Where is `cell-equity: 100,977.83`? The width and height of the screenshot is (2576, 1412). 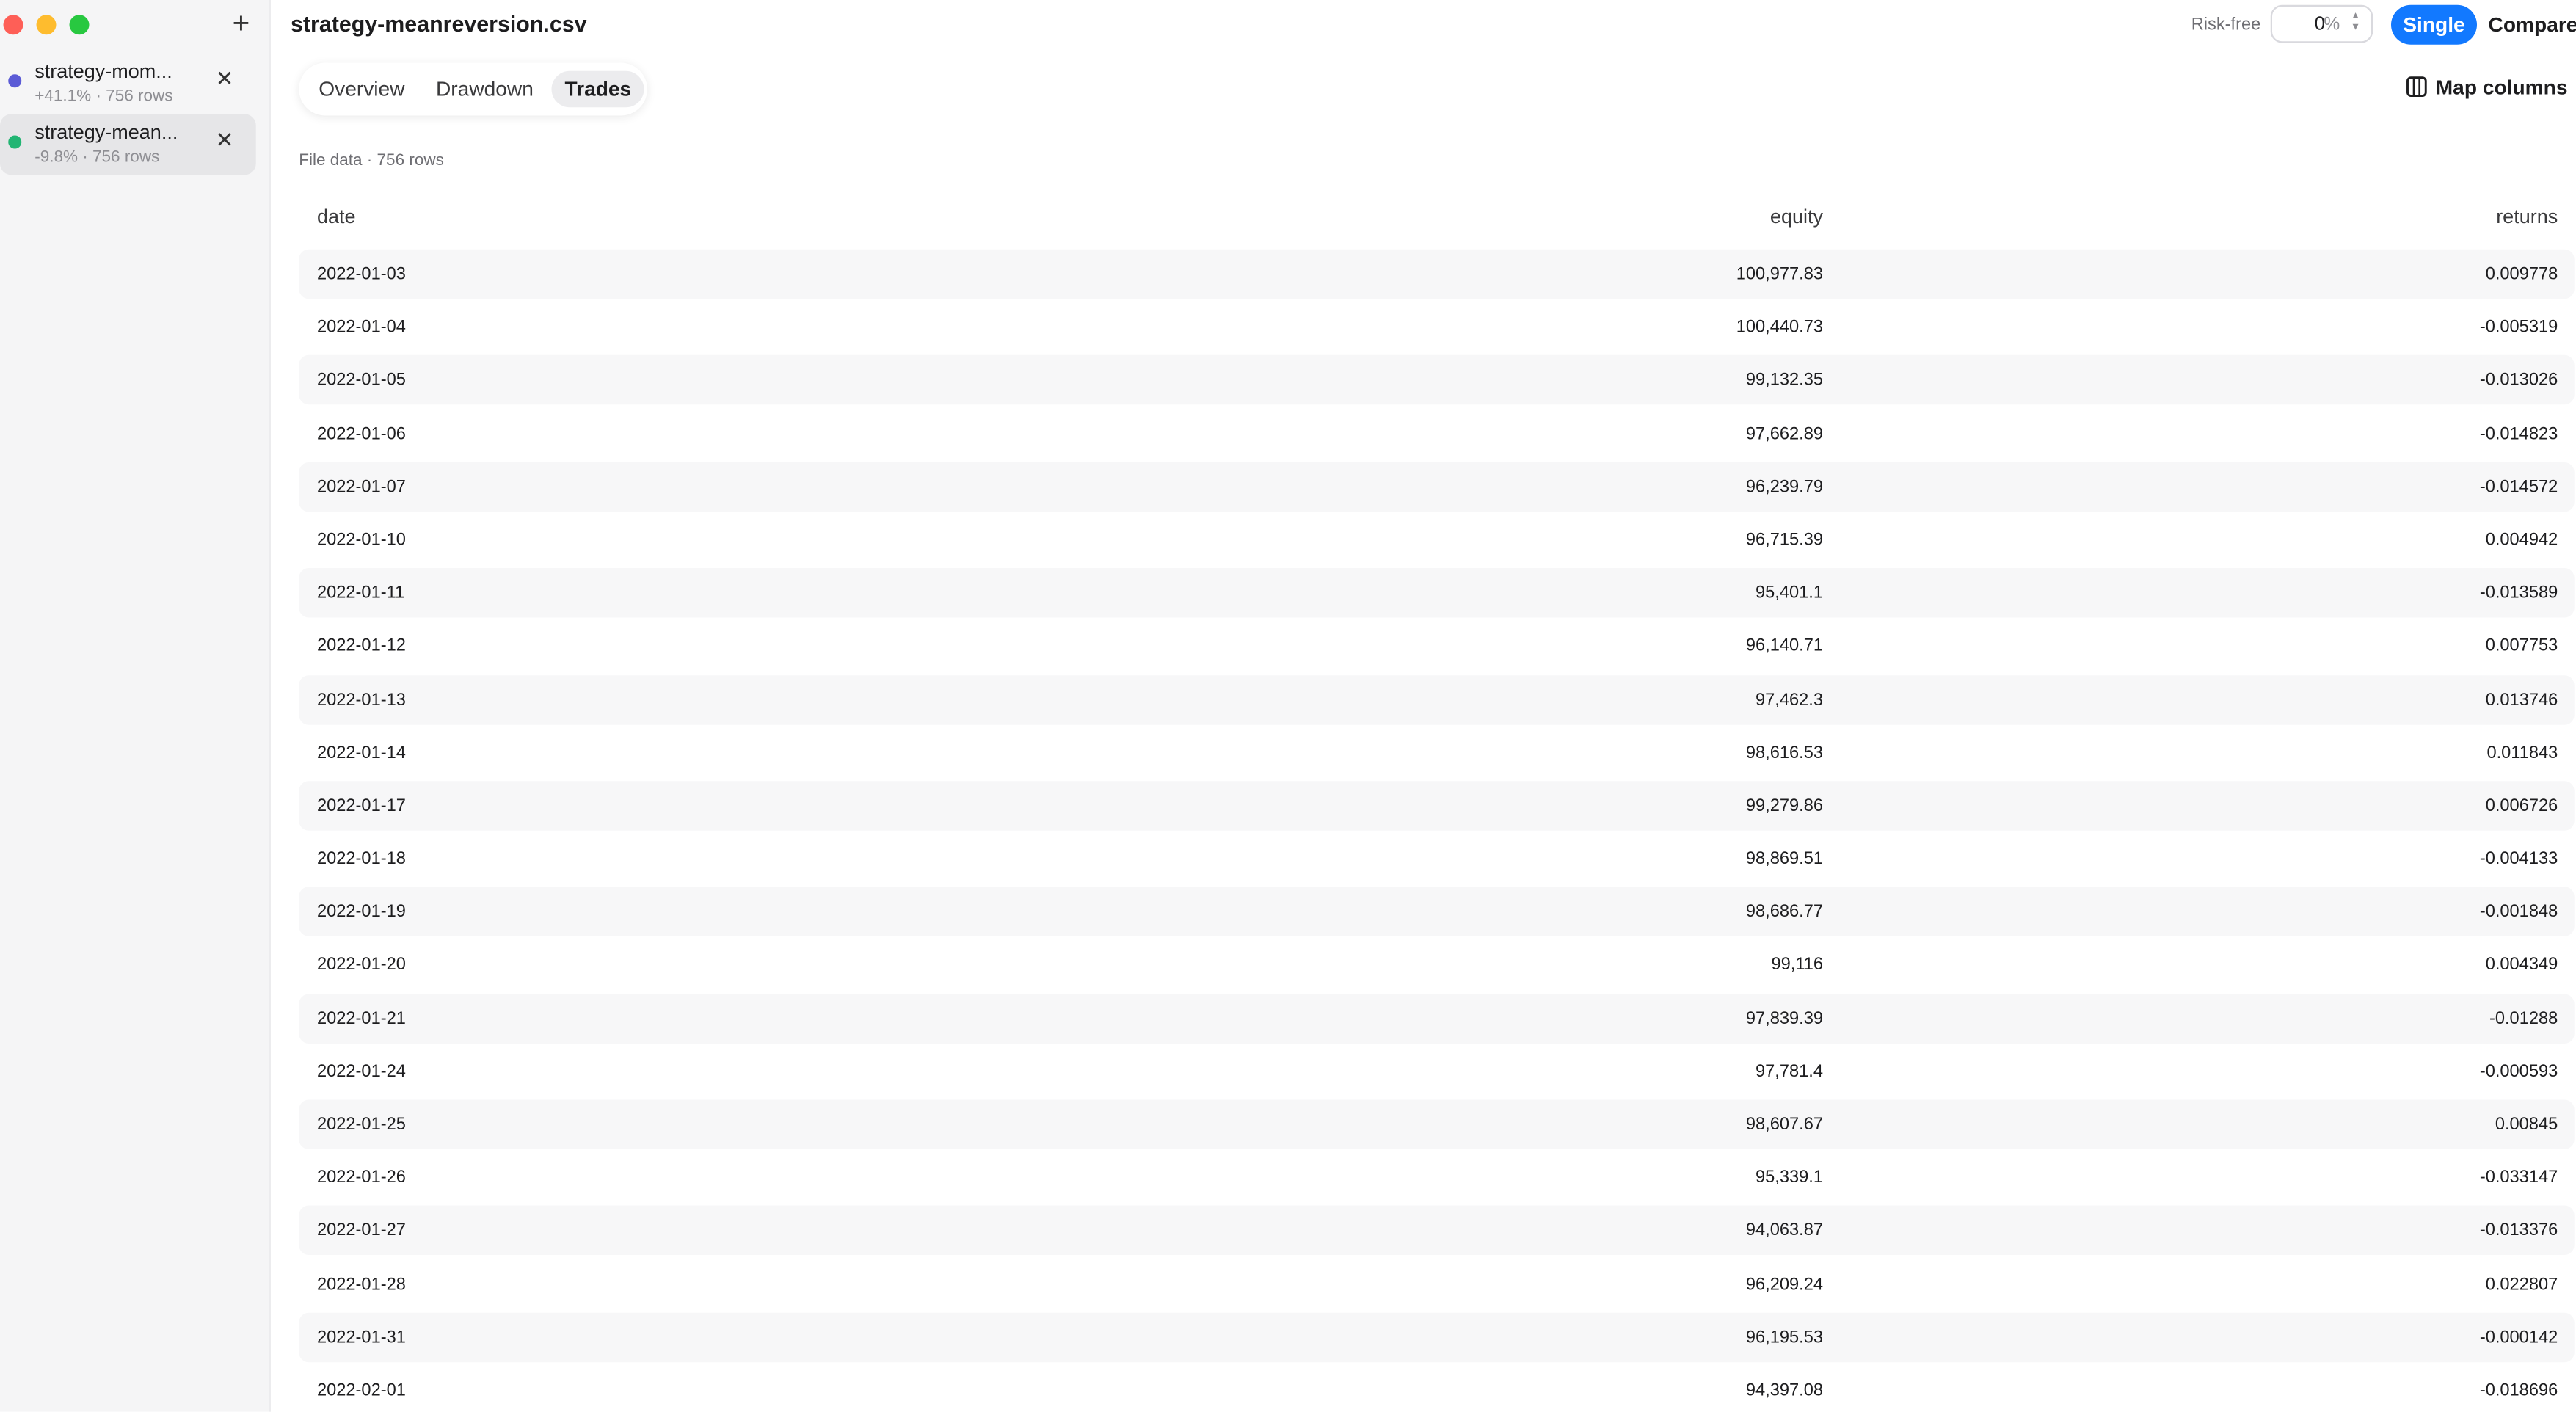
cell-equity: 100,977.83 is located at coordinates (1779, 274).